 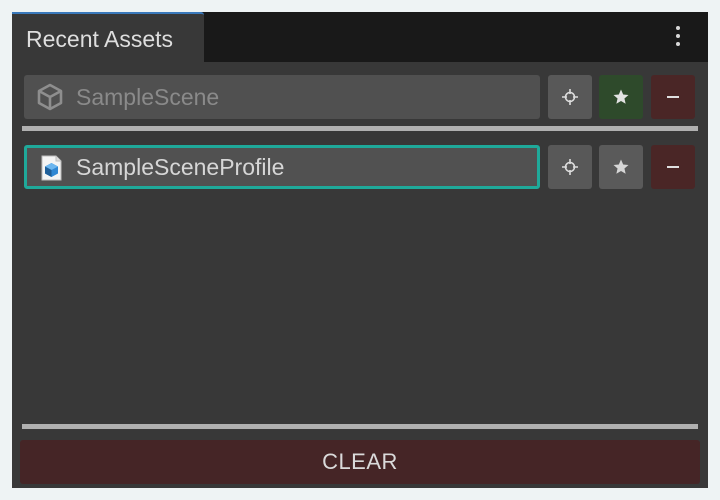 What do you see at coordinates (360, 462) in the screenshot?
I see `clear-button: CLEAR` at bounding box center [360, 462].